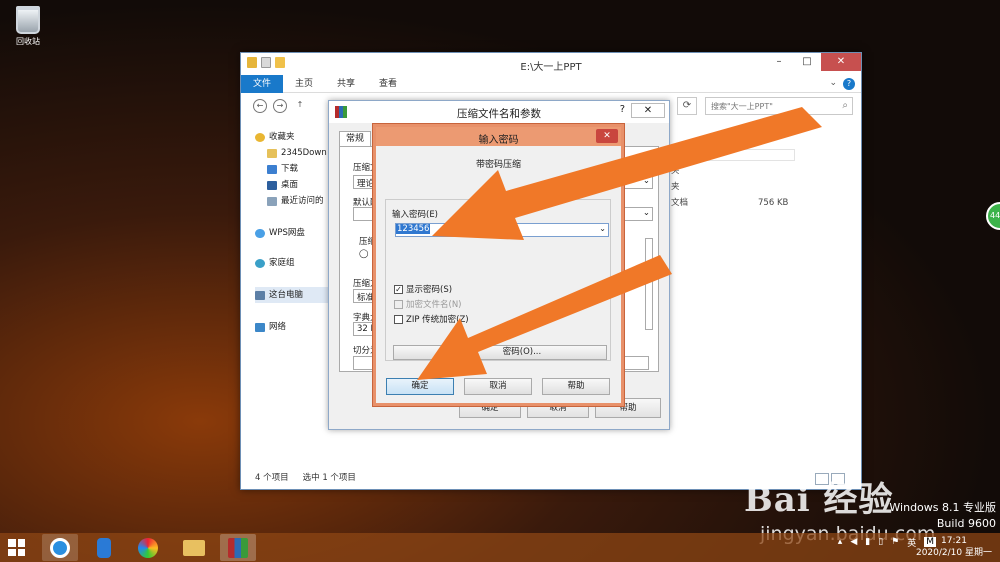 This screenshot has height=562, width=1000. Describe the element at coordinates (300, 106) in the screenshot. I see `up-button: ↑` at that location.